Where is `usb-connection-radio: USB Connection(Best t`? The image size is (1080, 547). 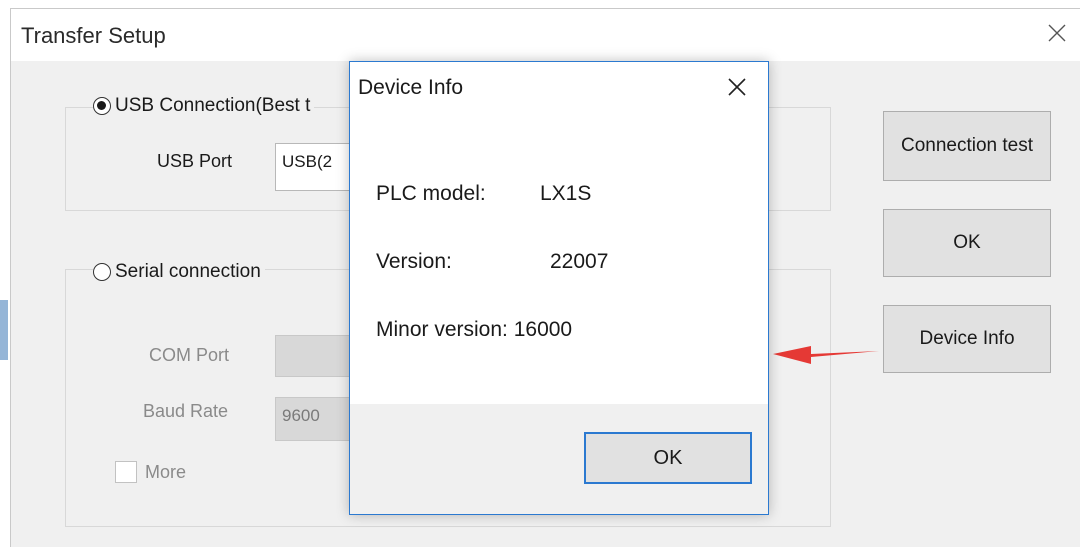
usb-connection-radio: USB Connection(Best t is located at coordinates (204, 106).